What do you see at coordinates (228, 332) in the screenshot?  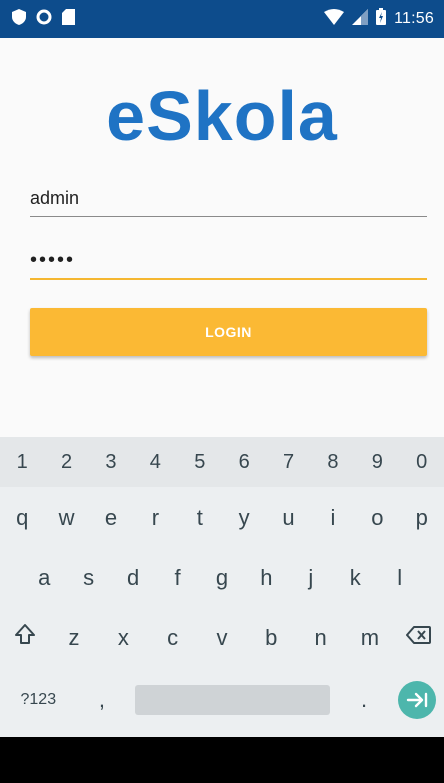 I see `login-button: LOGIN` at bounding box center [228, 332].